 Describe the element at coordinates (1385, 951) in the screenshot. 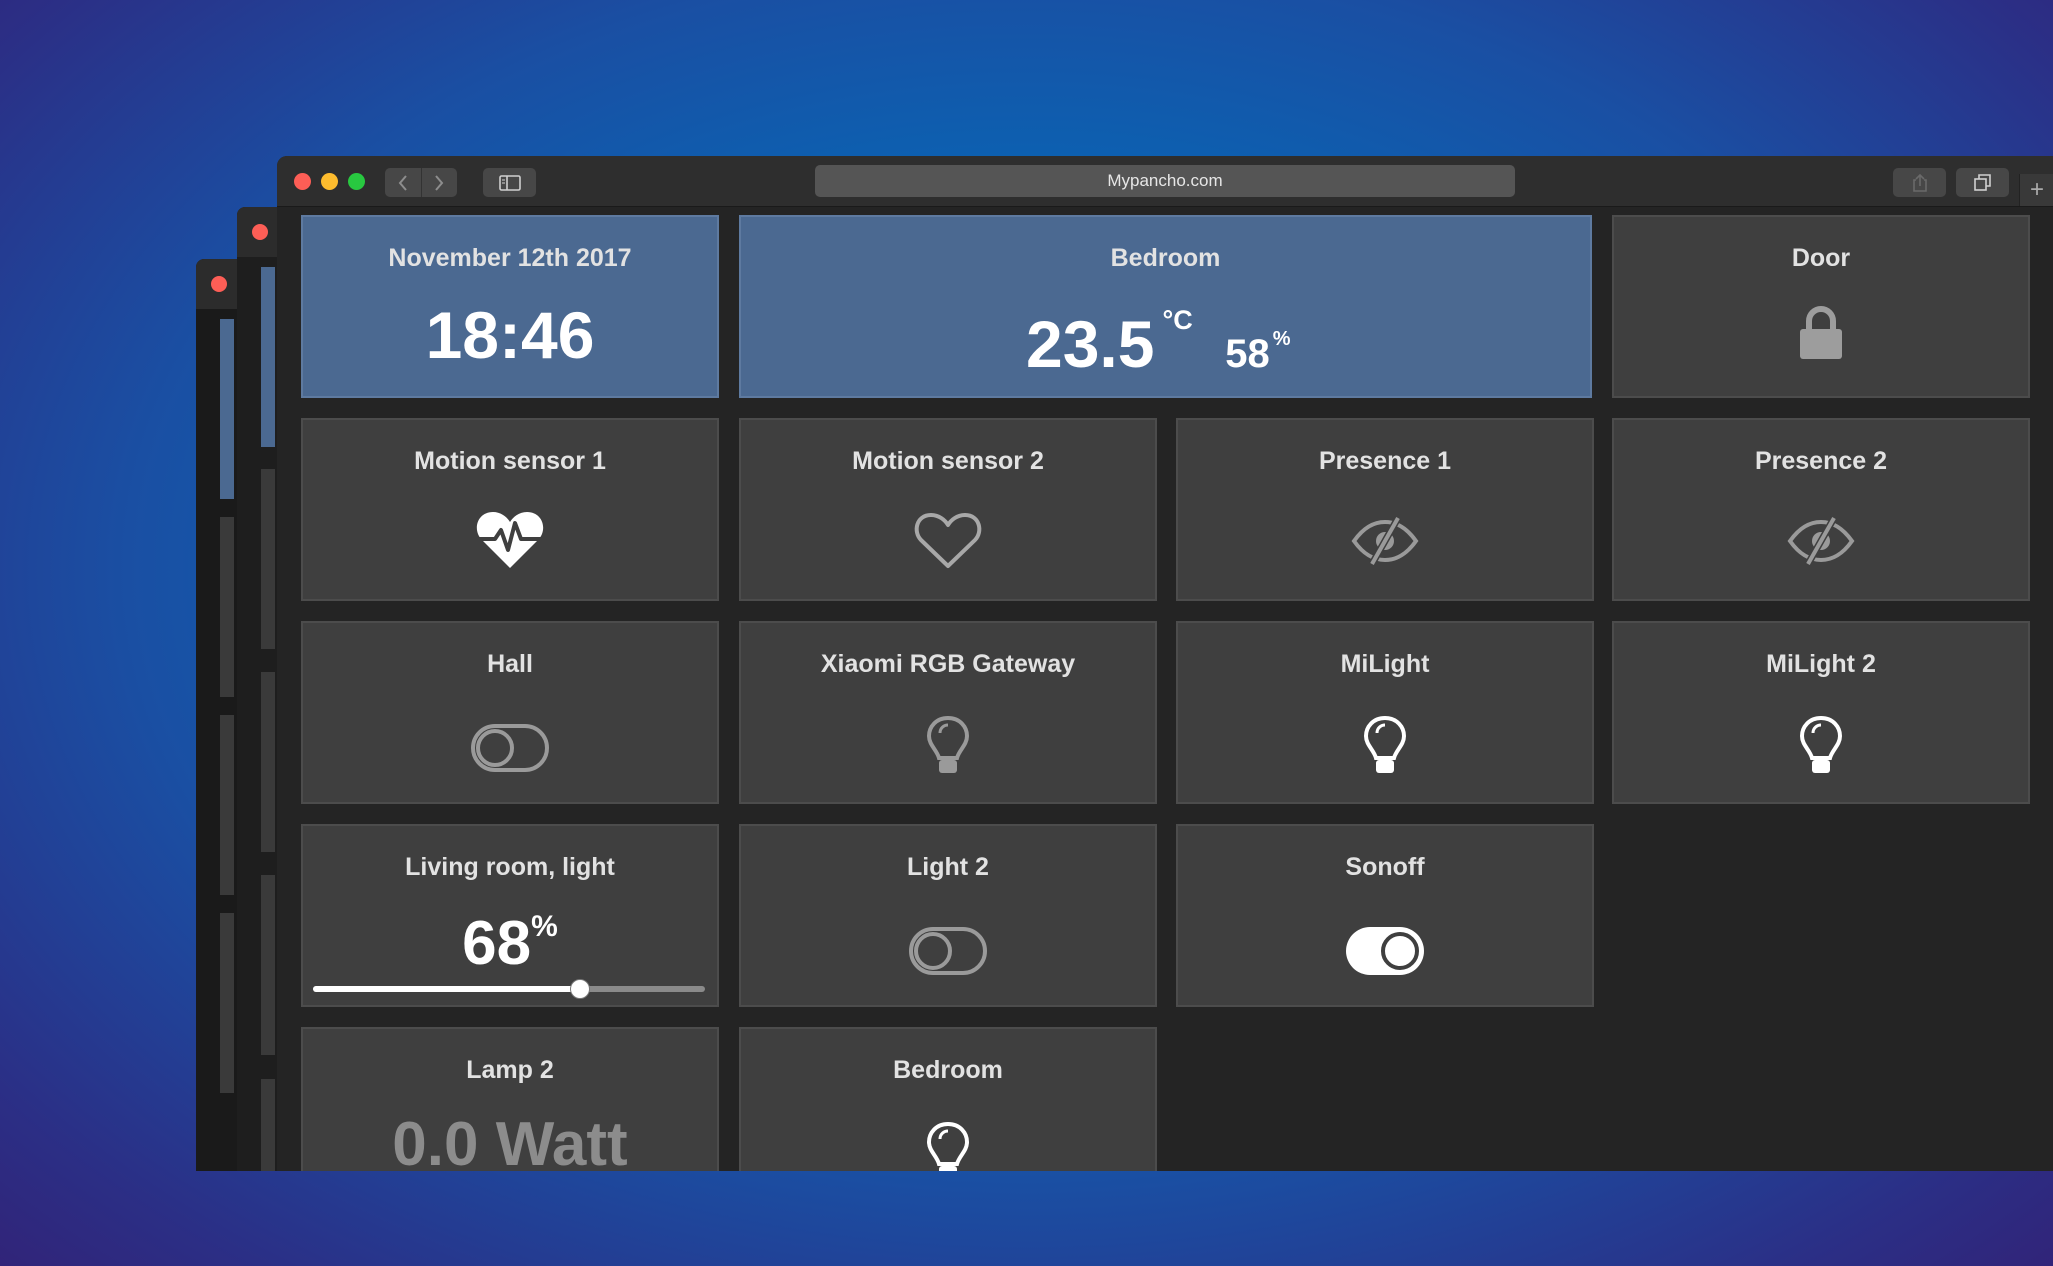

I see `toggle-on-icon` at that location.